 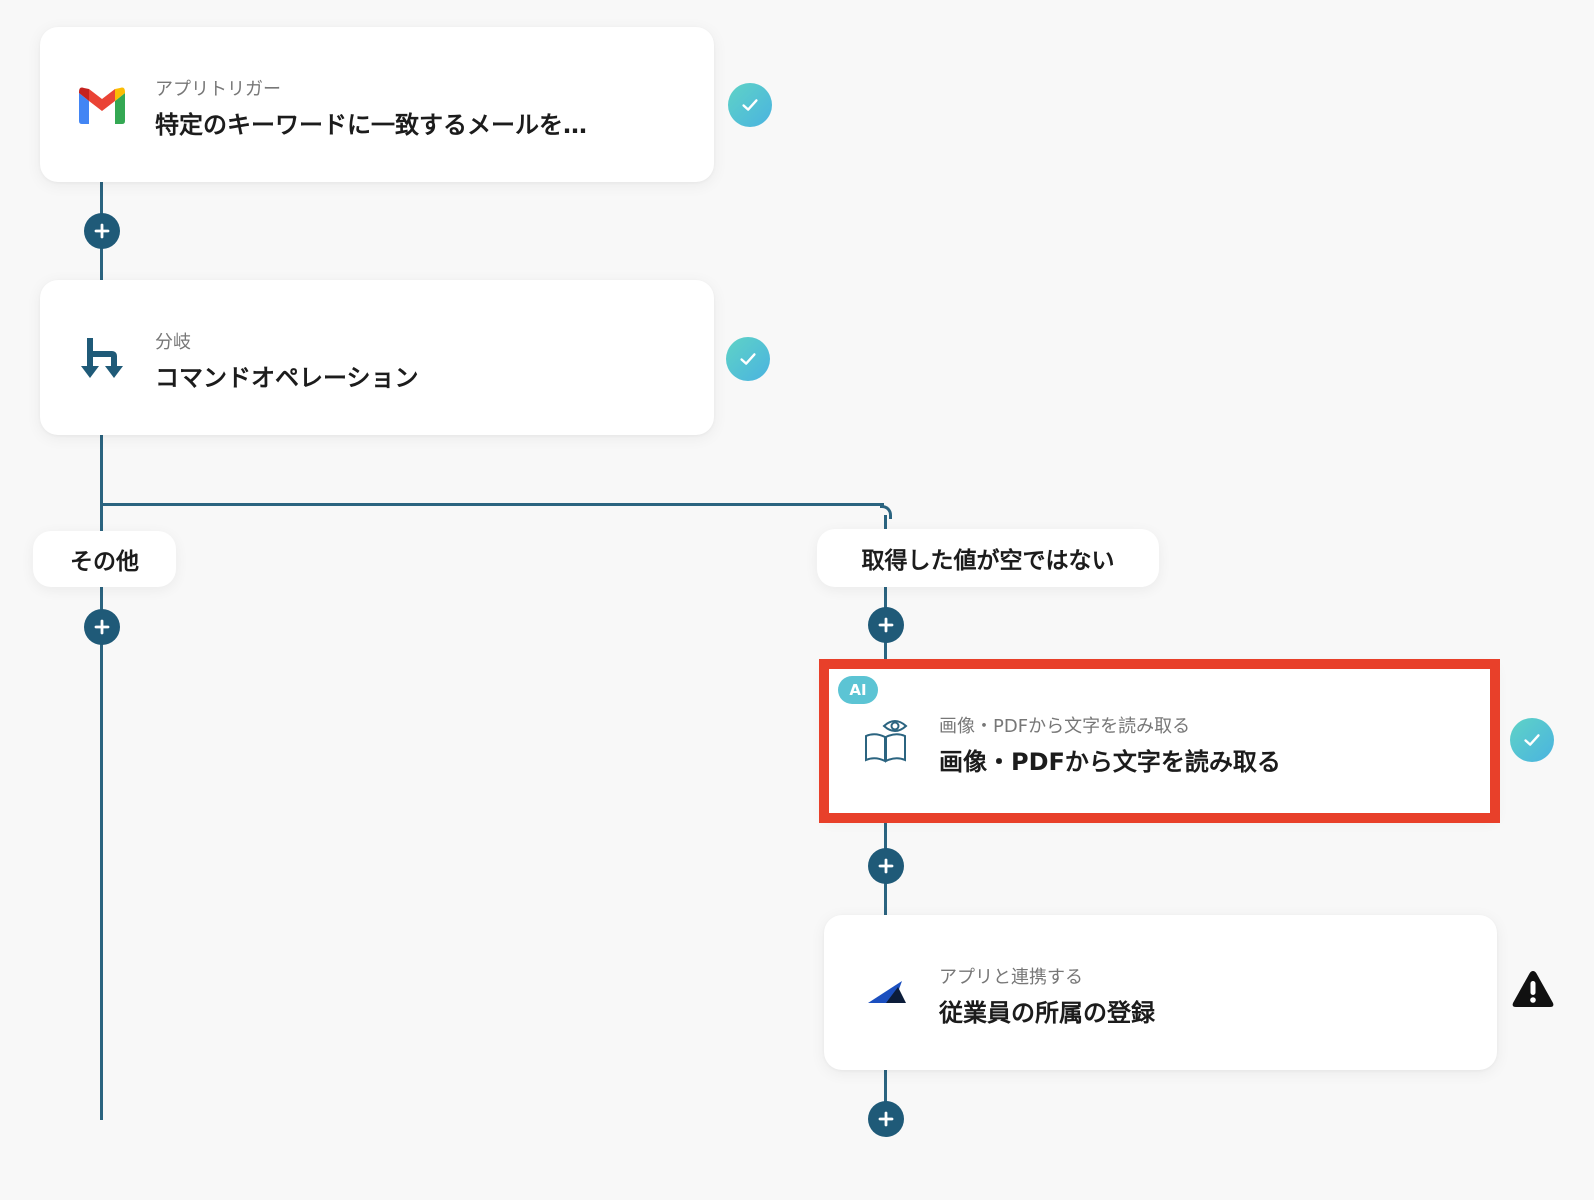 I want to click on book-eye-icon, so click(x=886, y=741).